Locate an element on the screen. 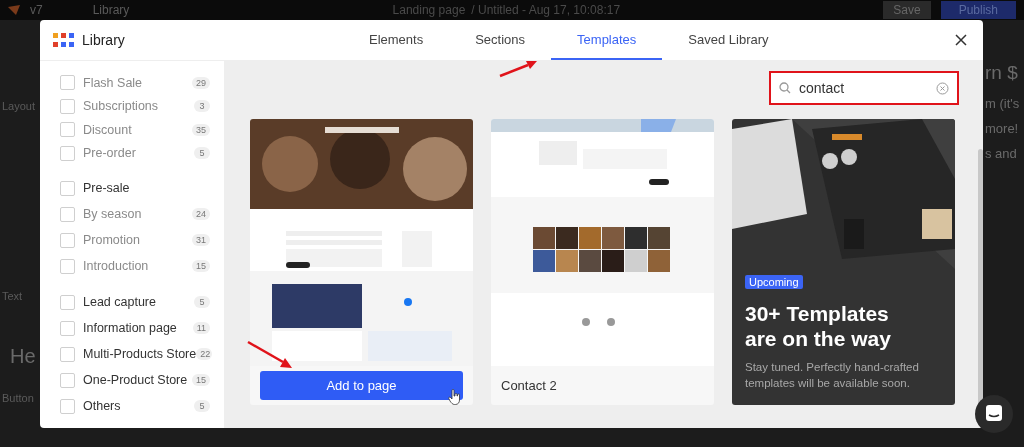 The height and width of the screenshot is (447, 1024). panel-label: Text is located at coordinates (12, 296).